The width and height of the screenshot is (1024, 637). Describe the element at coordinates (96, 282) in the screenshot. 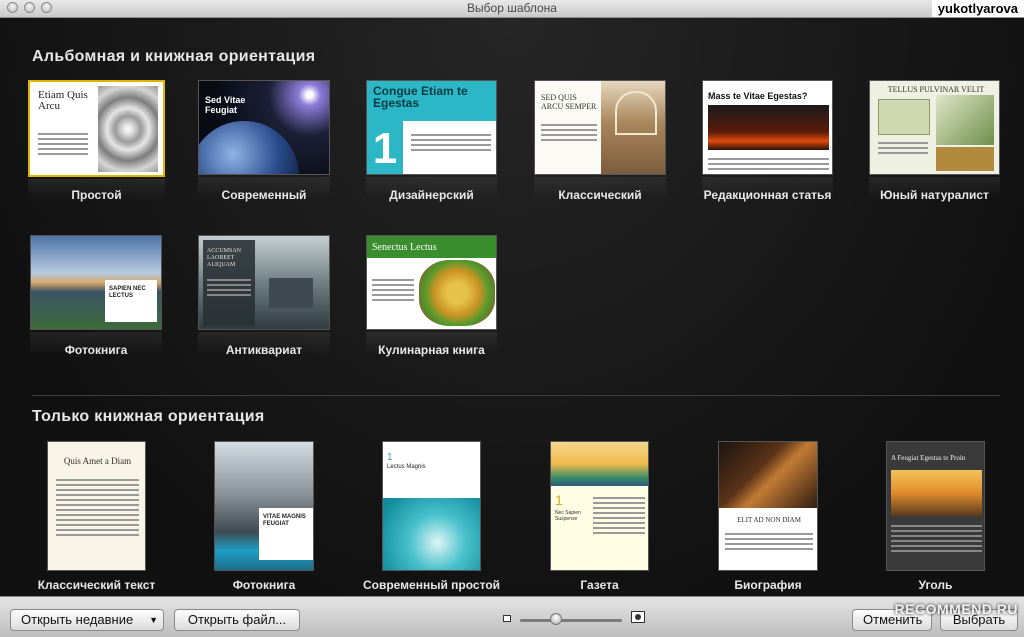

I see `template-thumbnail: SAPIEN NEC LECTUS` at that location.